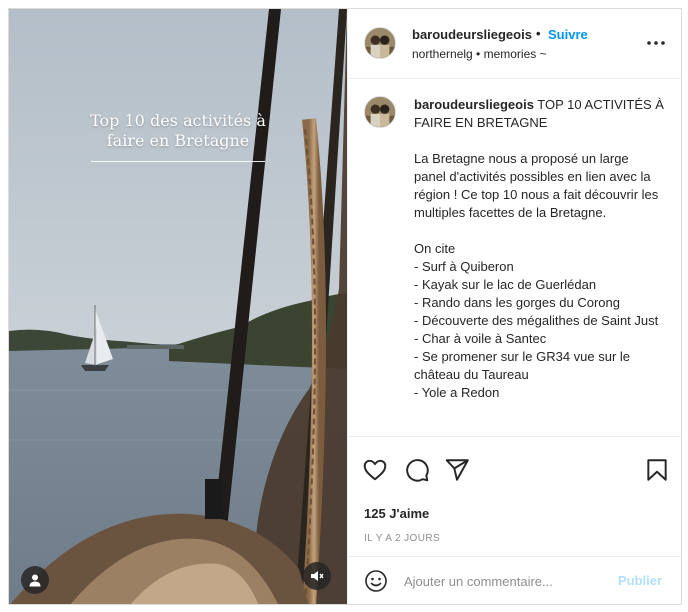  I want to click on like-button, so click(375, 470).